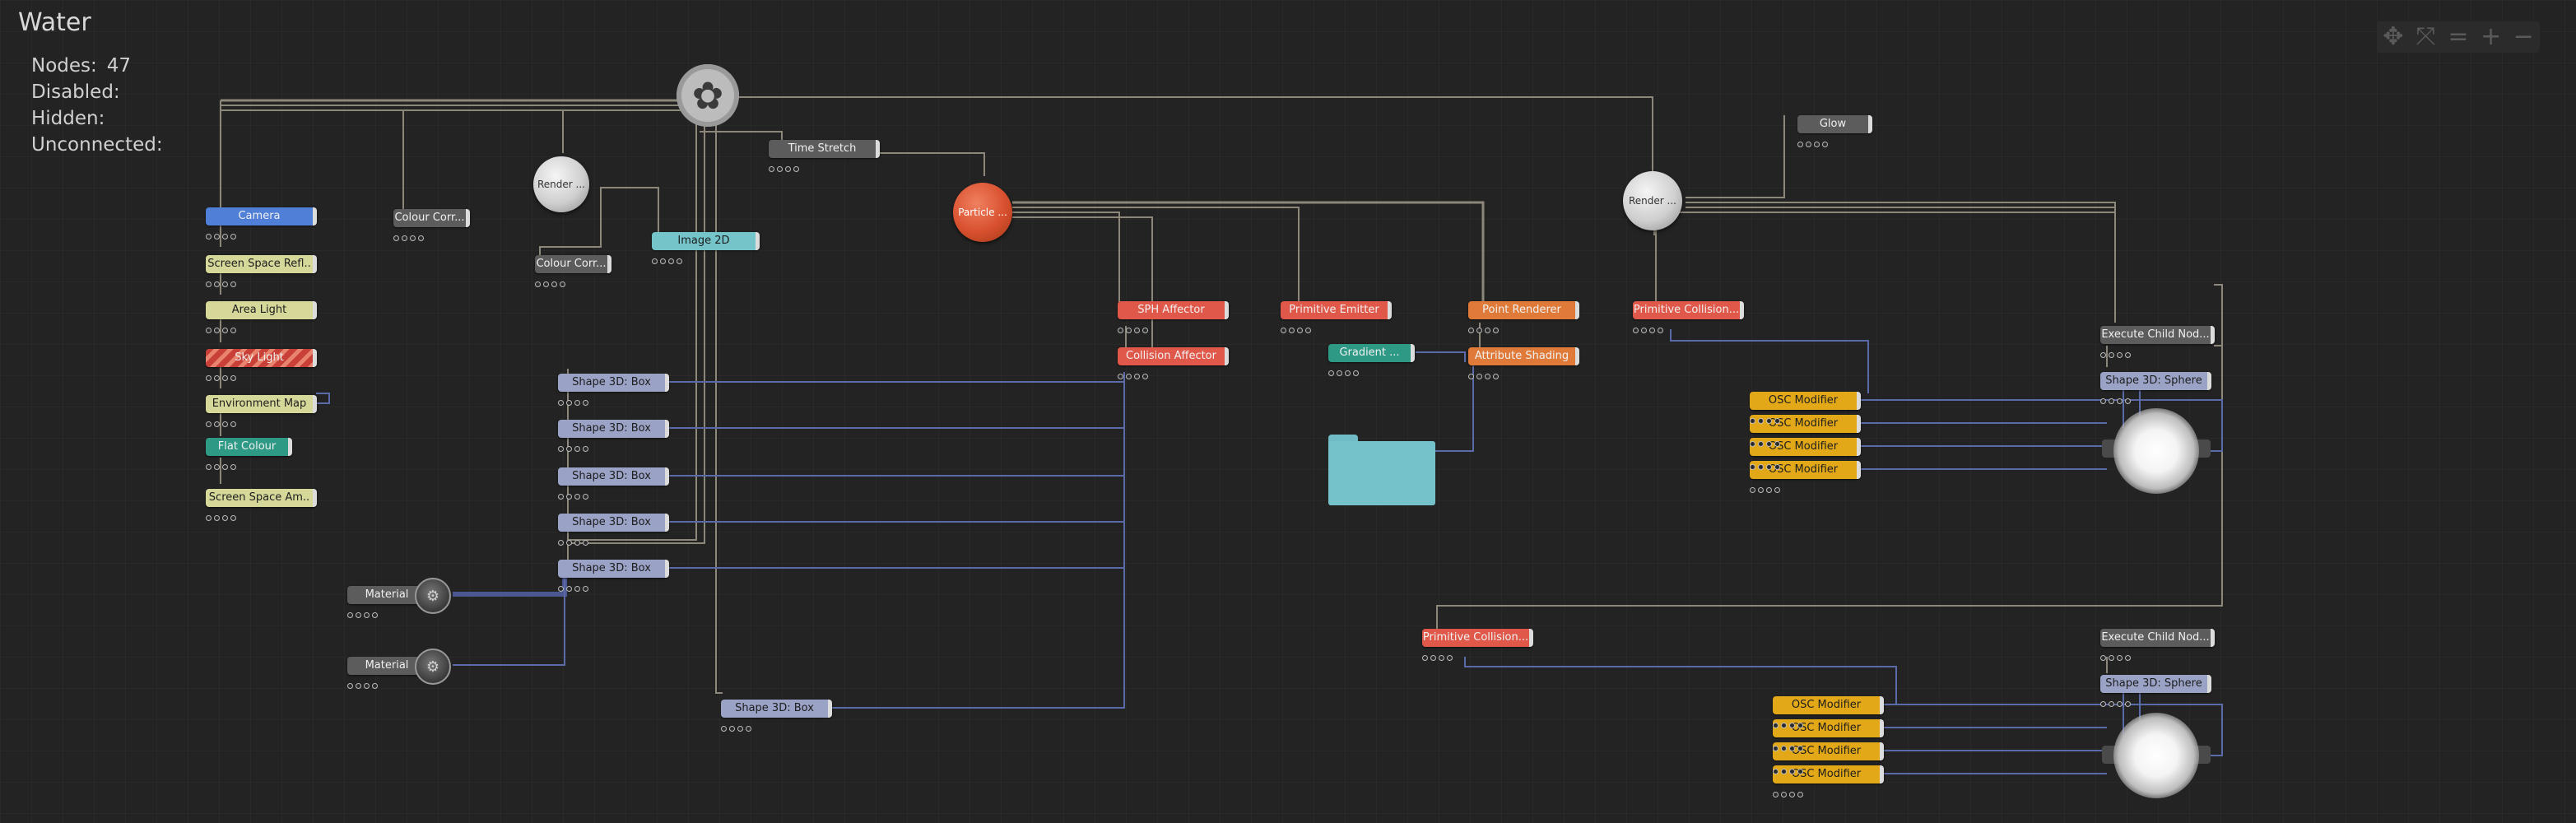 This screenshot has width=2576, height=823. I want to click on node-screen-space-reflections: Screen Space Refl.., so click(261, 264).